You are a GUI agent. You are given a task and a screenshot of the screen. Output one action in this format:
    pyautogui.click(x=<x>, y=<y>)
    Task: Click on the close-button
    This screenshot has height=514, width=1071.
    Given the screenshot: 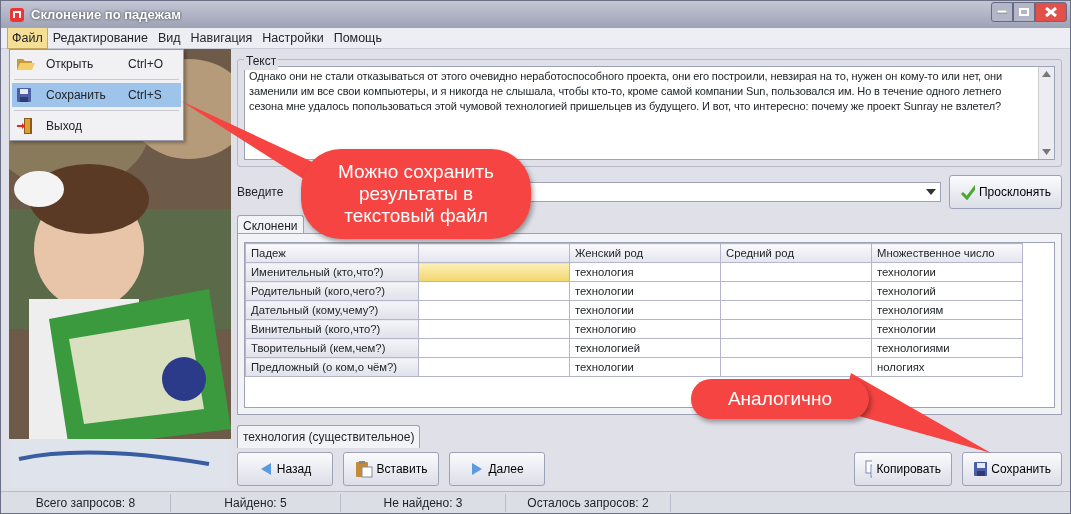 What is the action you would take?
    pyautogui.click(x=1051, y=11)
    